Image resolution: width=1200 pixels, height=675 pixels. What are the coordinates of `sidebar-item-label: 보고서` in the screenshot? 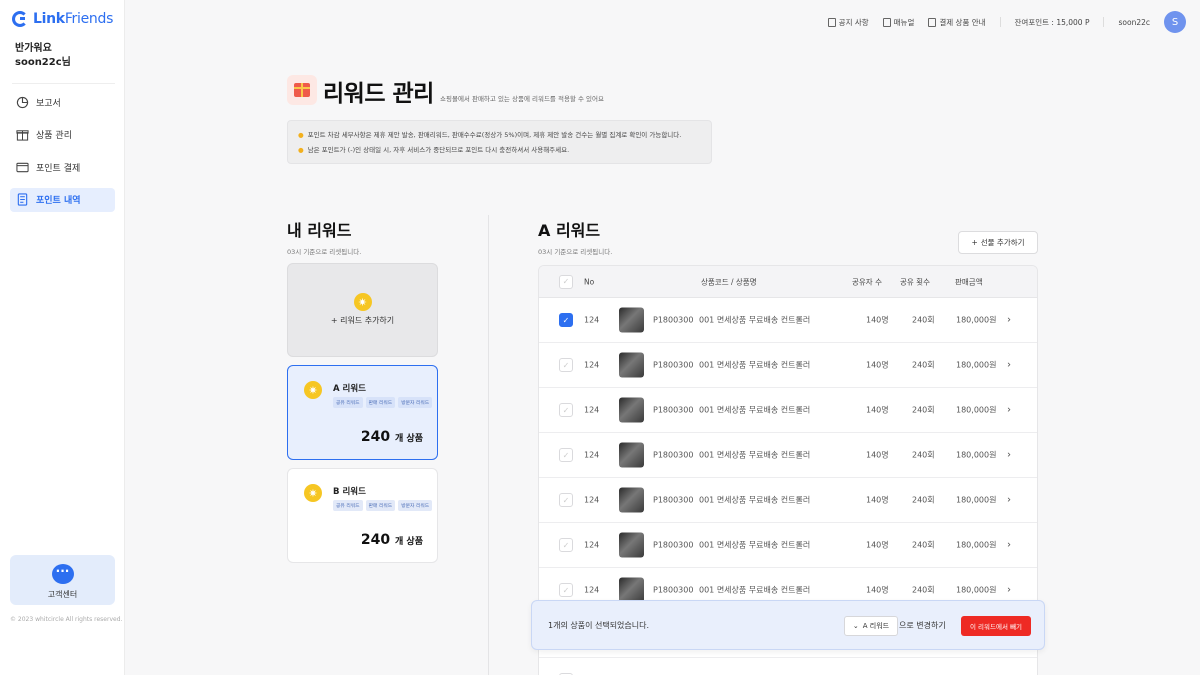 It's located at (48, 103).